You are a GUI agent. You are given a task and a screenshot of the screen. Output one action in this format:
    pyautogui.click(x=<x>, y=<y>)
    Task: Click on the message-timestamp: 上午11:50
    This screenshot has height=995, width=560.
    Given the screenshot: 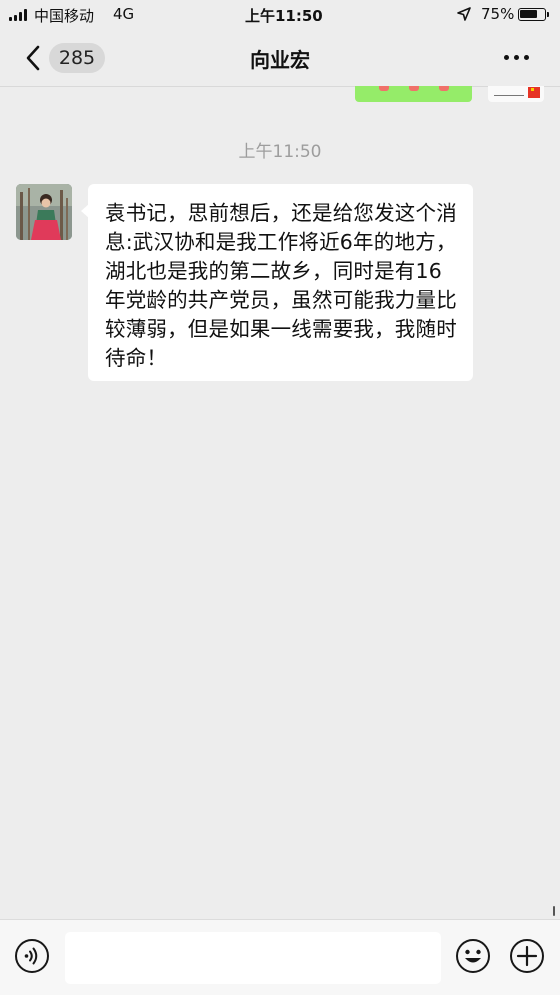 What is the action you would take?
    pyautogui.click(x=280, y=152)
    